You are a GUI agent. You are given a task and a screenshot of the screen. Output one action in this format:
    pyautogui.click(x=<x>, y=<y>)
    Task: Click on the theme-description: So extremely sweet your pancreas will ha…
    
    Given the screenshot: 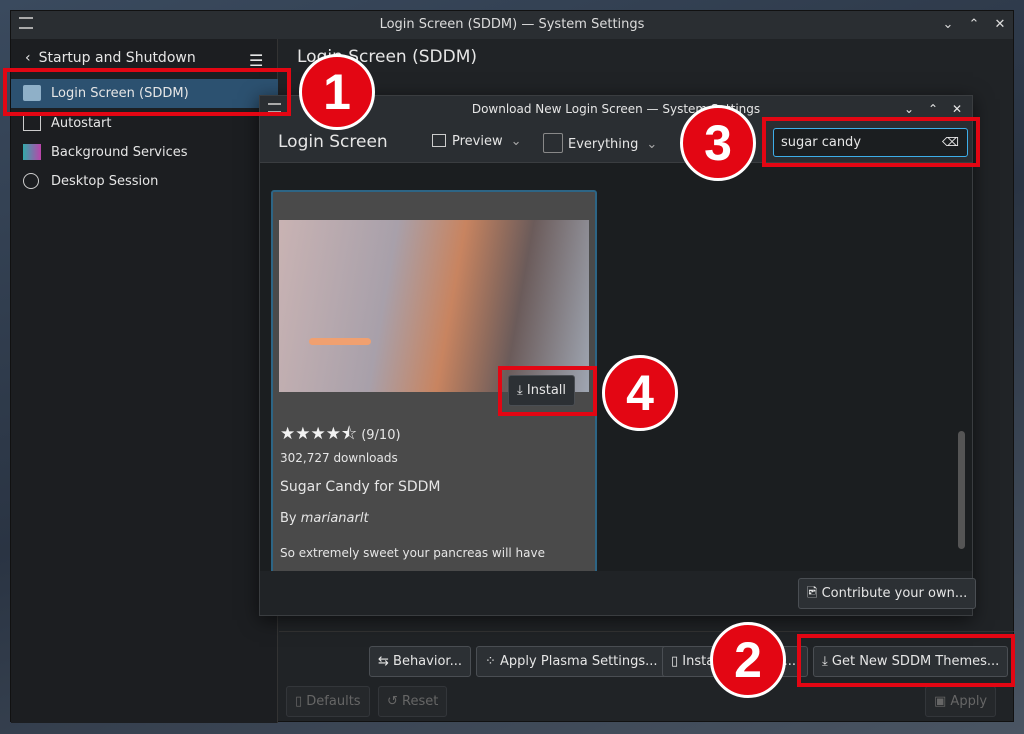 What is the action you would take?
    pyautogui.click(x=412, y=553)
    